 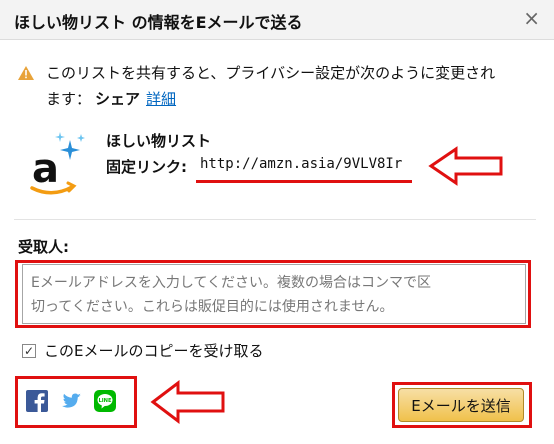 I want to click on privacy-notice-line2: ます： シェア 詳細, so click(x=278, y=99).